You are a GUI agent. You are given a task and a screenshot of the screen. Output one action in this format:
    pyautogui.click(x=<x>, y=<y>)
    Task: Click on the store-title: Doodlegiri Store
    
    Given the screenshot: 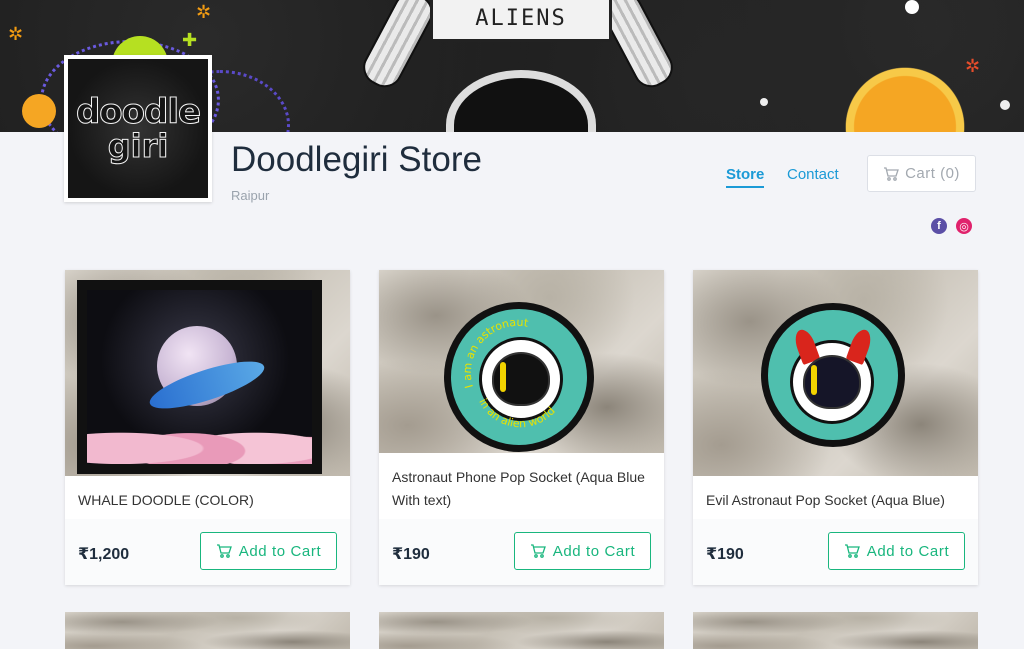 What is the action you would take?
    pyautogui.click(x=356, y=159)
    